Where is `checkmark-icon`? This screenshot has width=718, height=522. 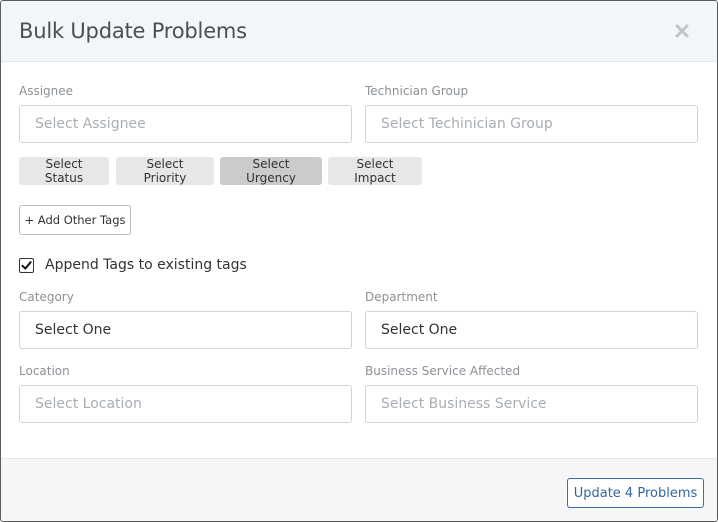
checkmark-icon is located at coordinates (26, 265).